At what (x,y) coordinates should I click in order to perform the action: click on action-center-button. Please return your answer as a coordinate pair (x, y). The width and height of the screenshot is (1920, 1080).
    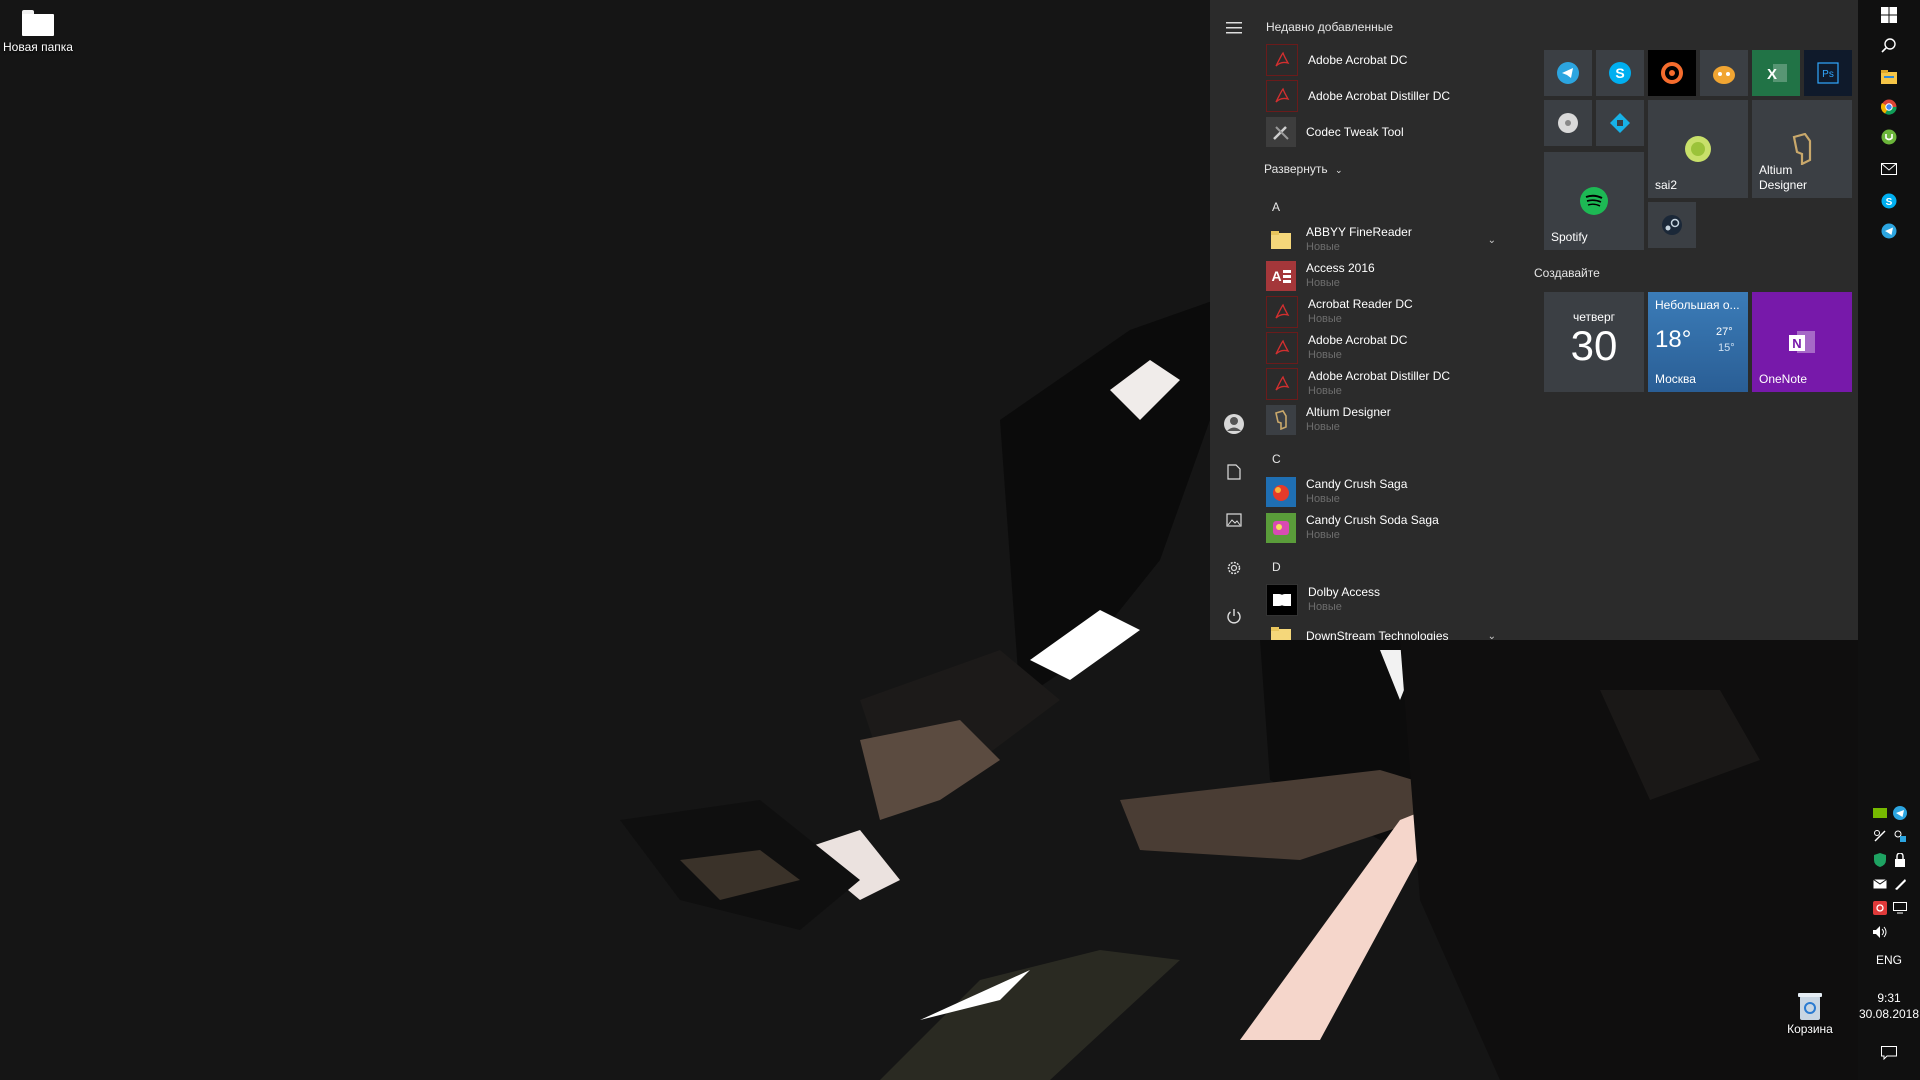
    Looking at the image, I should click on (1889, 1053).